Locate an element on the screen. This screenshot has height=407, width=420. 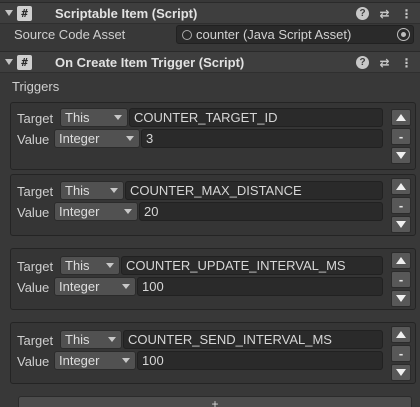
object-picker-icon is located at coordinates (403, 34).